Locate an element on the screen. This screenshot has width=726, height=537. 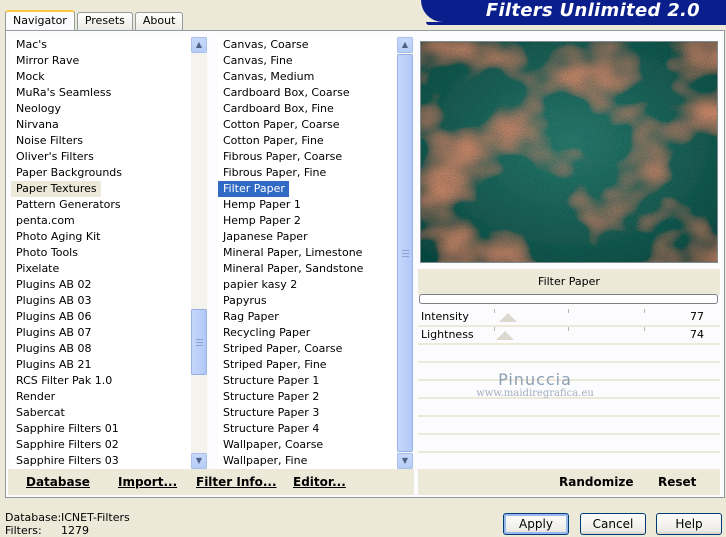
list-item: Recycling Paper is located at coordinates (264, 332).